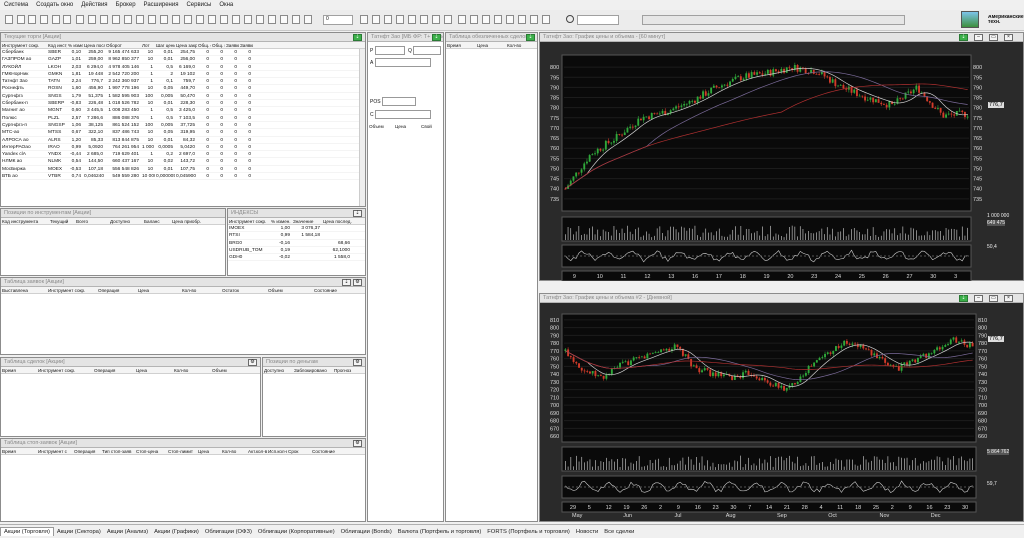 The image size is (1024, 538). What do you see at coordinates (94, 45) in the screenshot?
I see `column-header: Цена послед.` at bounding box center [94, 45].